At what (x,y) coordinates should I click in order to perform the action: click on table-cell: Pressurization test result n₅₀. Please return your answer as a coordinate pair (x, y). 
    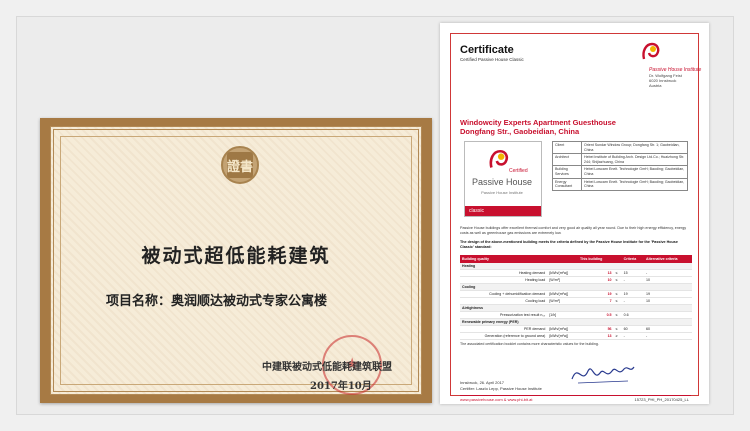
    Looking at the image, I should click on (504, 315).